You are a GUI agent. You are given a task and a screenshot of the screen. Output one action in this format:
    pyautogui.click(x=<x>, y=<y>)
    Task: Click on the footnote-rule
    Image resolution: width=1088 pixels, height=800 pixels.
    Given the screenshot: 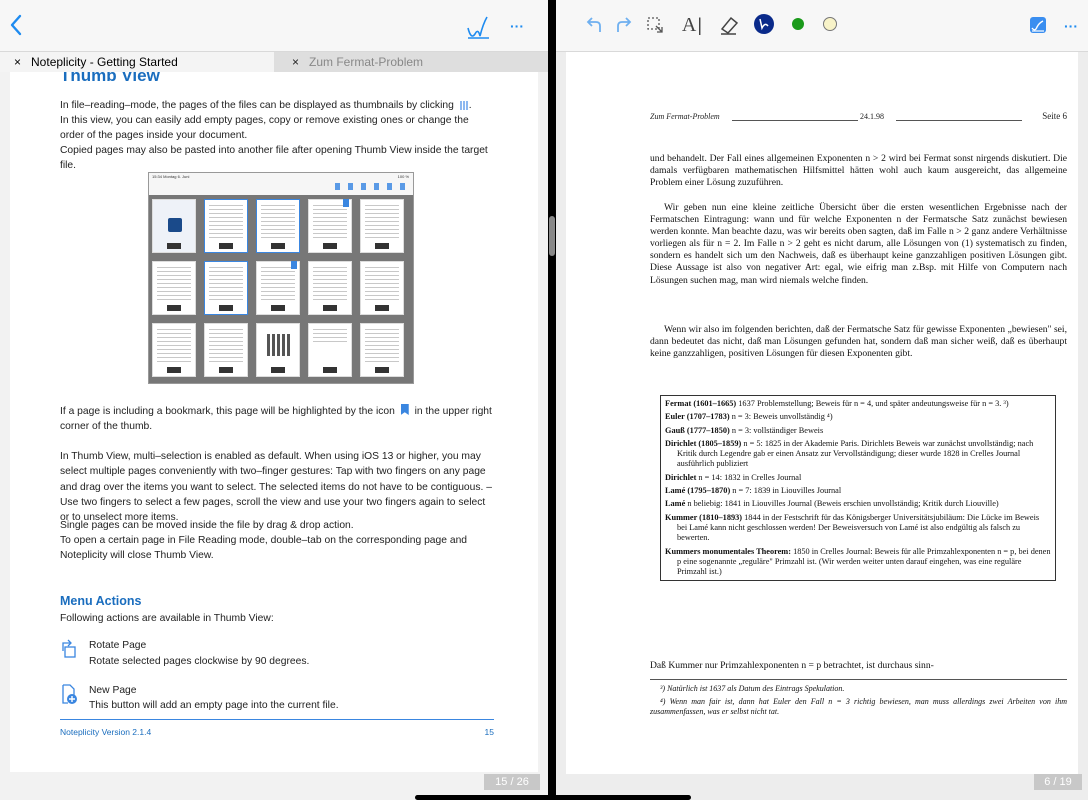 What is the action you would take?
    pyautogui.click(x=858, y=679)
    